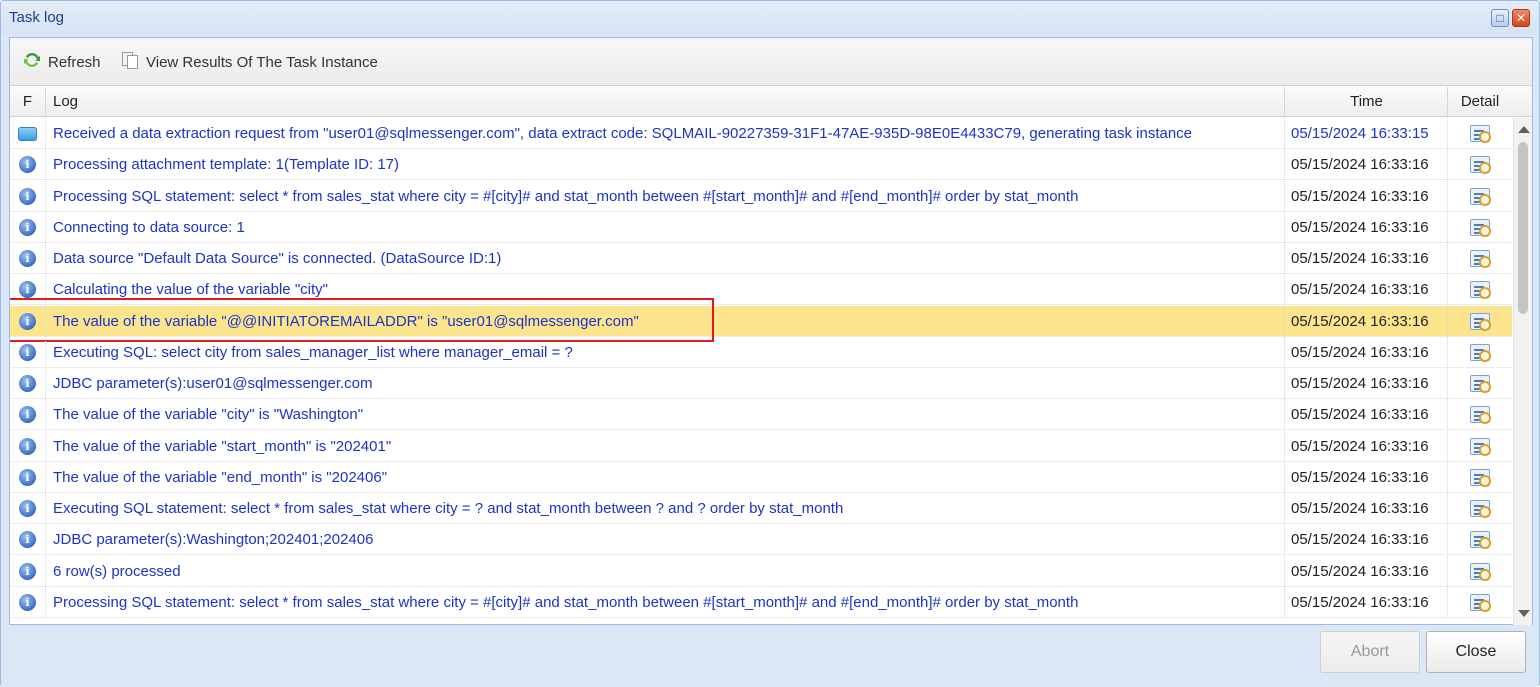 This screenshot has height=687, width=1540. Describe the element at coordinates (249, 62) in the screenshot. I see `view-results-button: View Results Of The Task Instance` at that location.